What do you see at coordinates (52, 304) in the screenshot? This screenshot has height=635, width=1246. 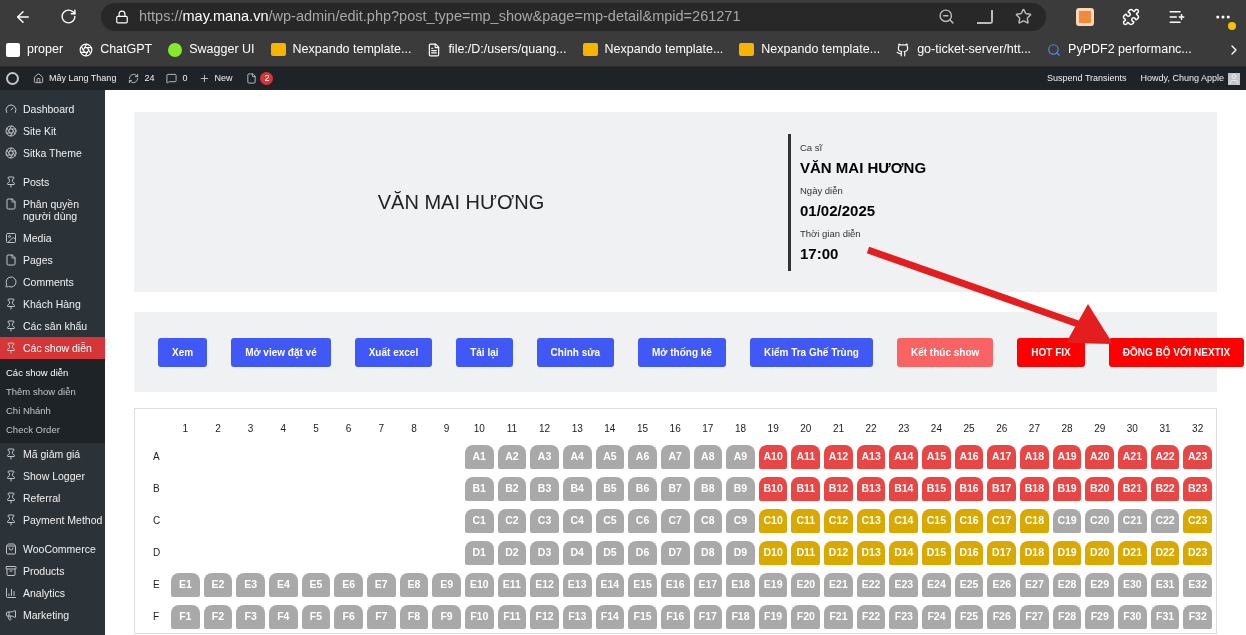 I see `menu-item: Khách Hàng` at bounding box center [52, 304].